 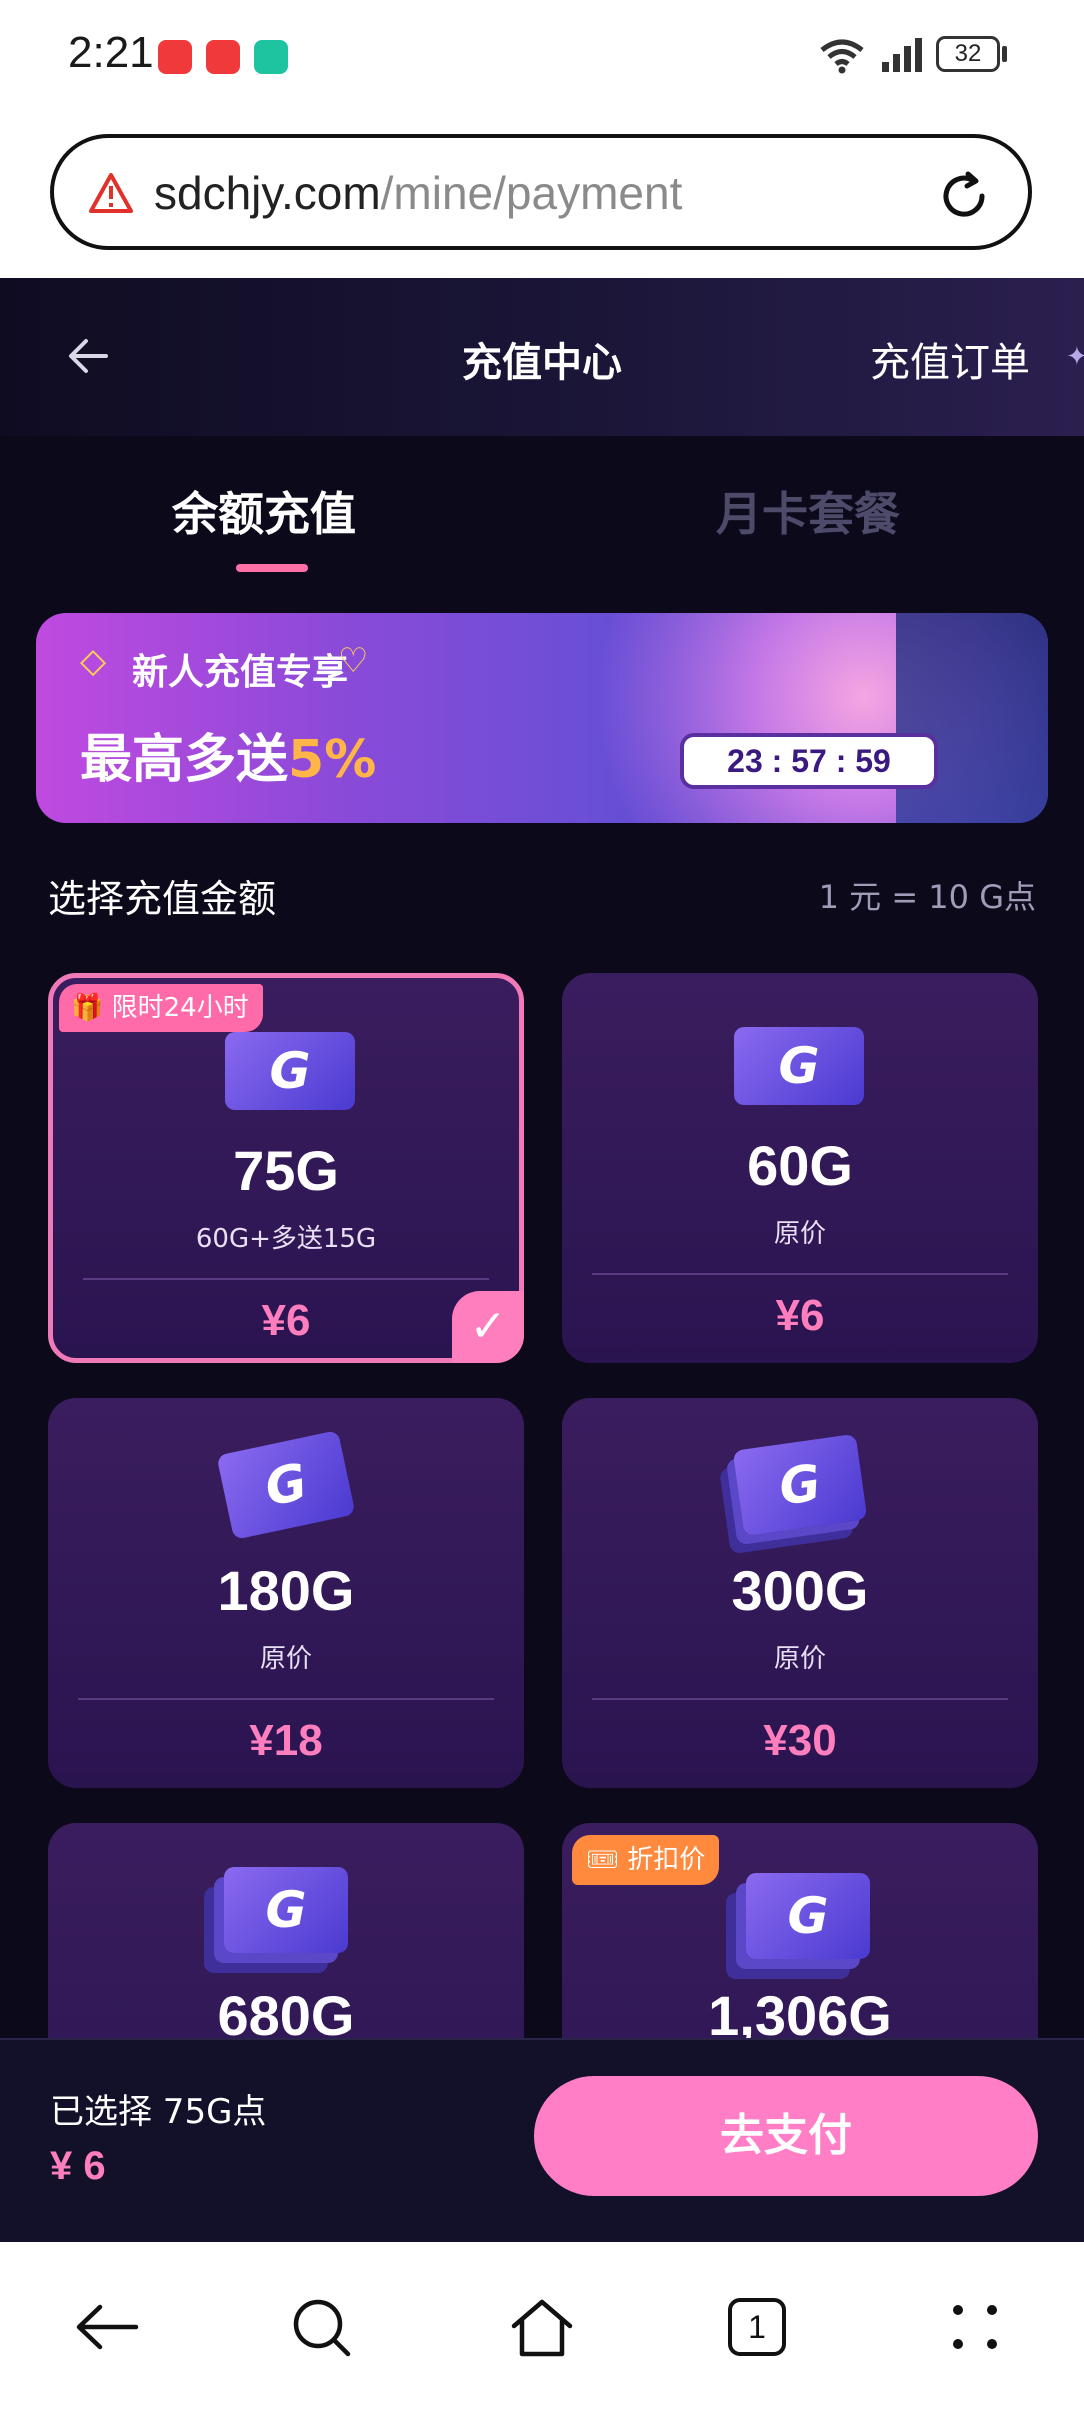 What do you see at coordinates (267, 193) in the screenshot?
I see `url-domain: sdchjy.com` at bounding box center [267, 193].